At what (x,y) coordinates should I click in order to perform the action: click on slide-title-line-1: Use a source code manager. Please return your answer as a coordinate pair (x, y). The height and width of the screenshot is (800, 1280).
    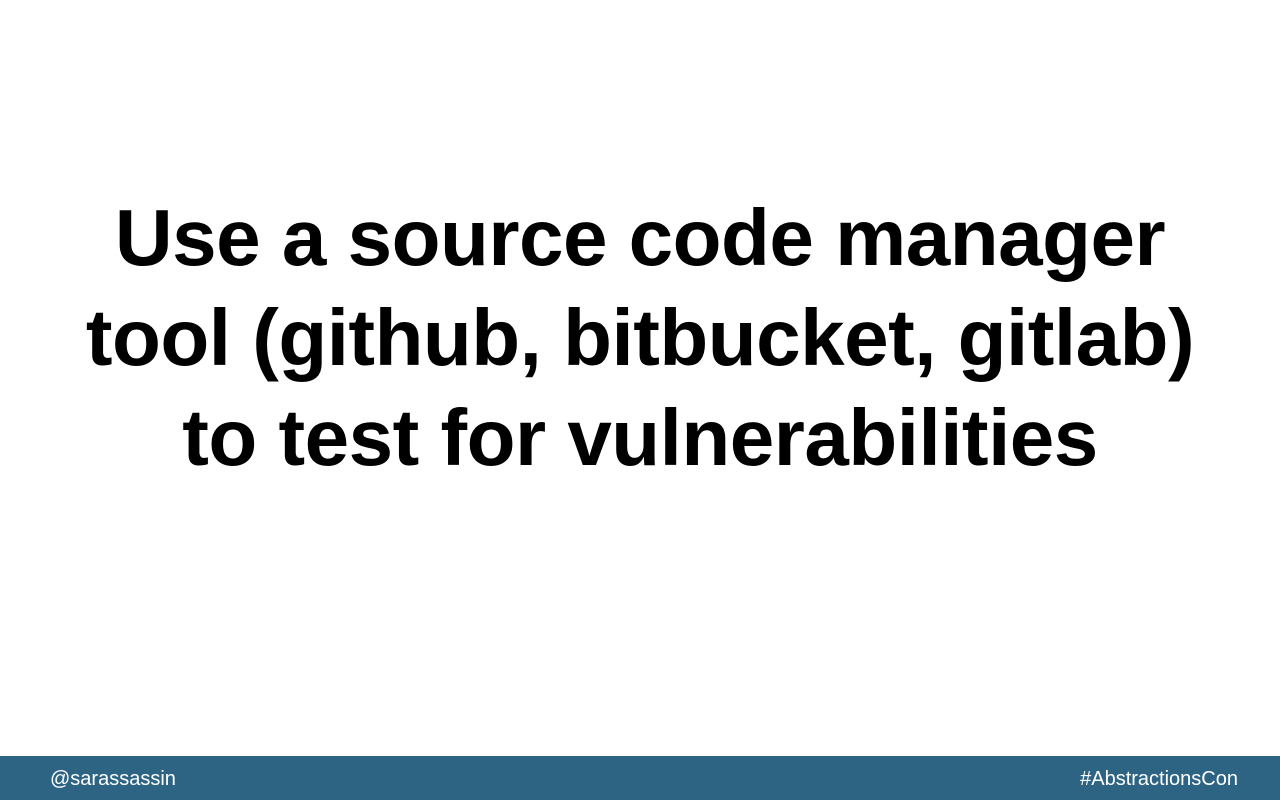
    Looking at the image, I should click on (640, 237).